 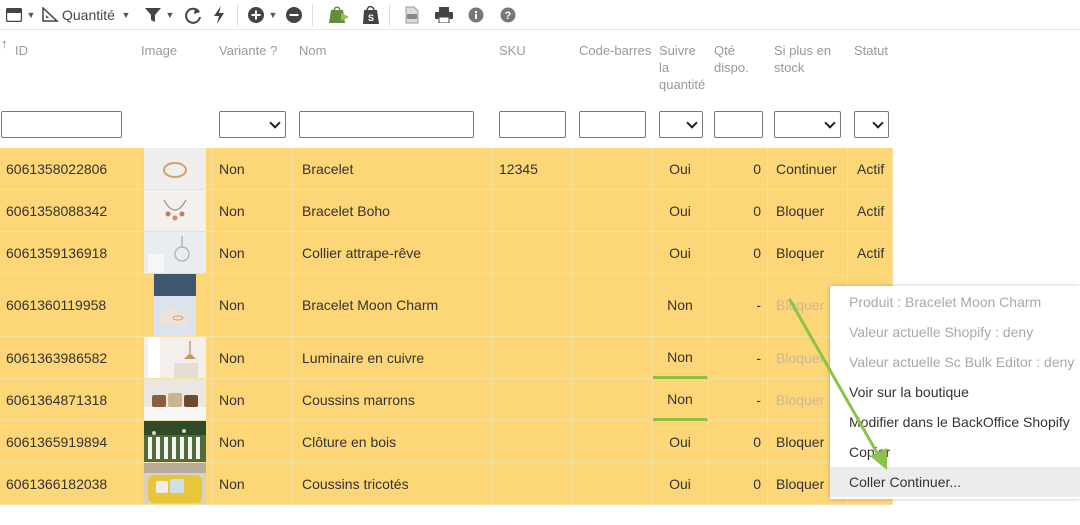 What do you see at coordinates (263, 15) in the screenshot?
I see `add-dropdown: ▼` at bounding box center [263, 15].